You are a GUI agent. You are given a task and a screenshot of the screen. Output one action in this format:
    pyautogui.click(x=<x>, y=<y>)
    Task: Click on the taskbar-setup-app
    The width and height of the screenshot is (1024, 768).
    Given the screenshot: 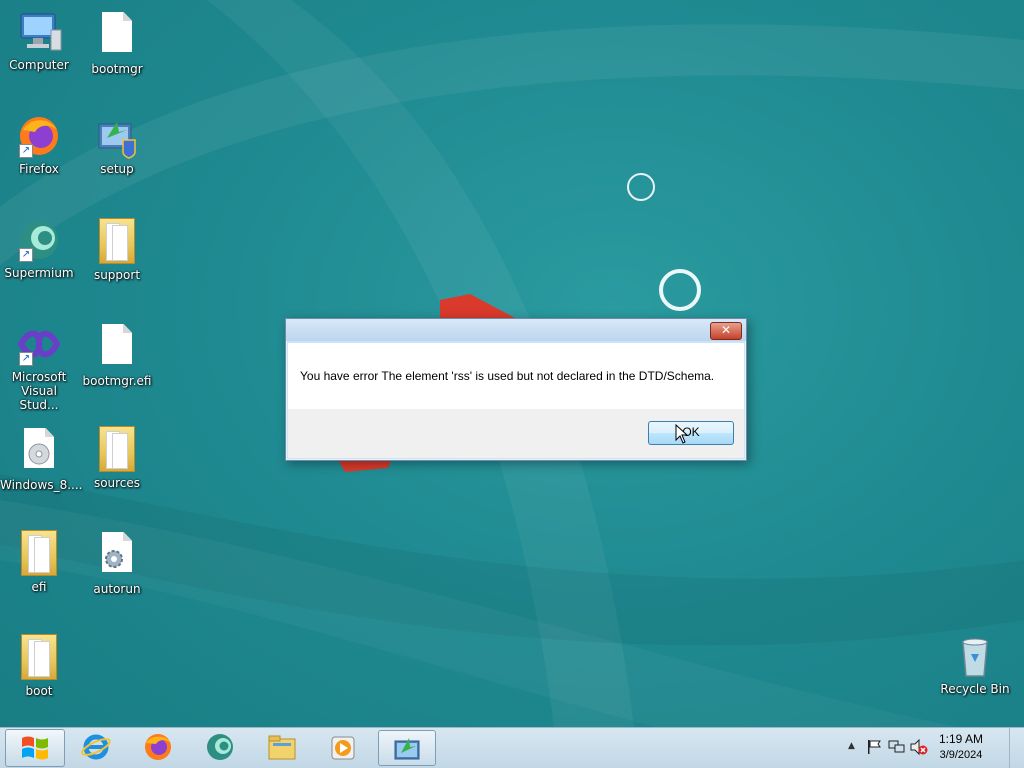 What is the action you would take?
    pyautogui.click(x=407, y=748)
    